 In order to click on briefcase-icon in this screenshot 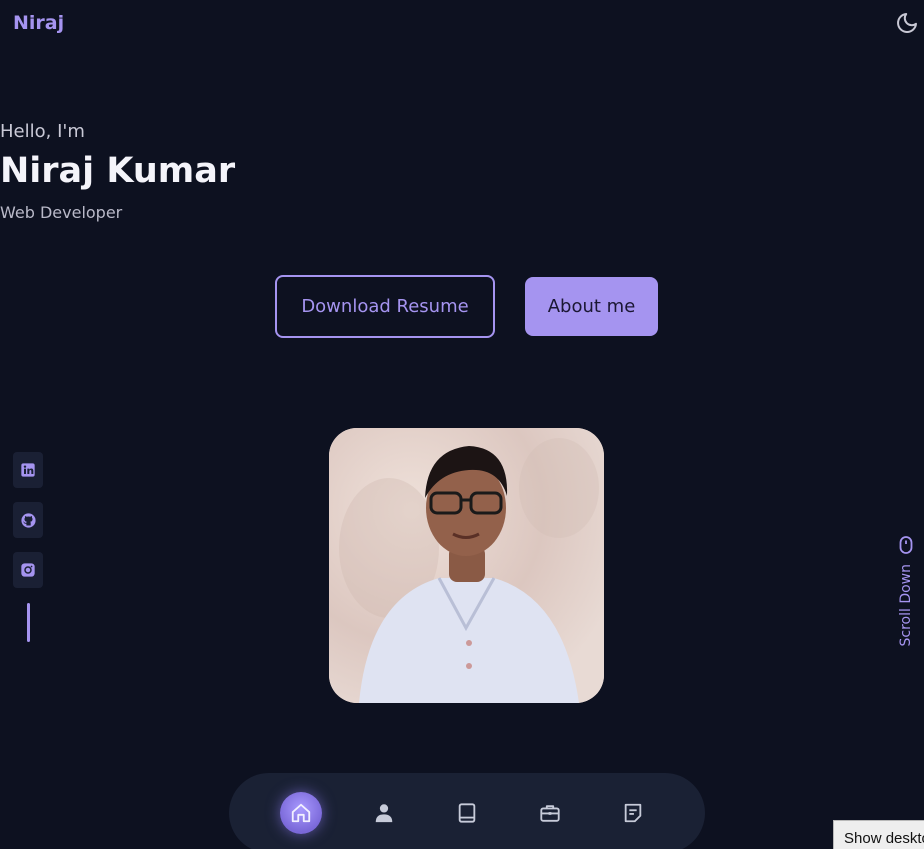, I will do `click(550, 813)`.